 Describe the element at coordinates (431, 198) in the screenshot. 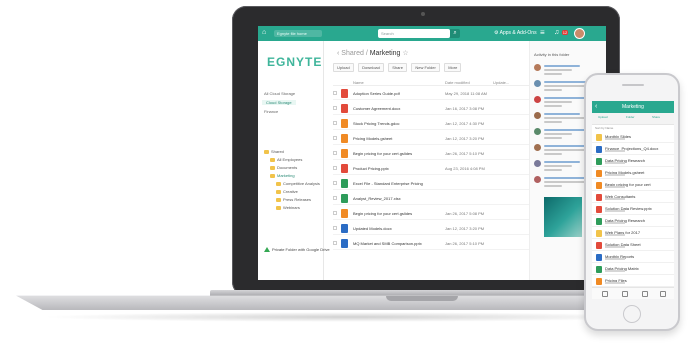

I see `file-row: Analyst_Review_2017.xlsx` at that location.